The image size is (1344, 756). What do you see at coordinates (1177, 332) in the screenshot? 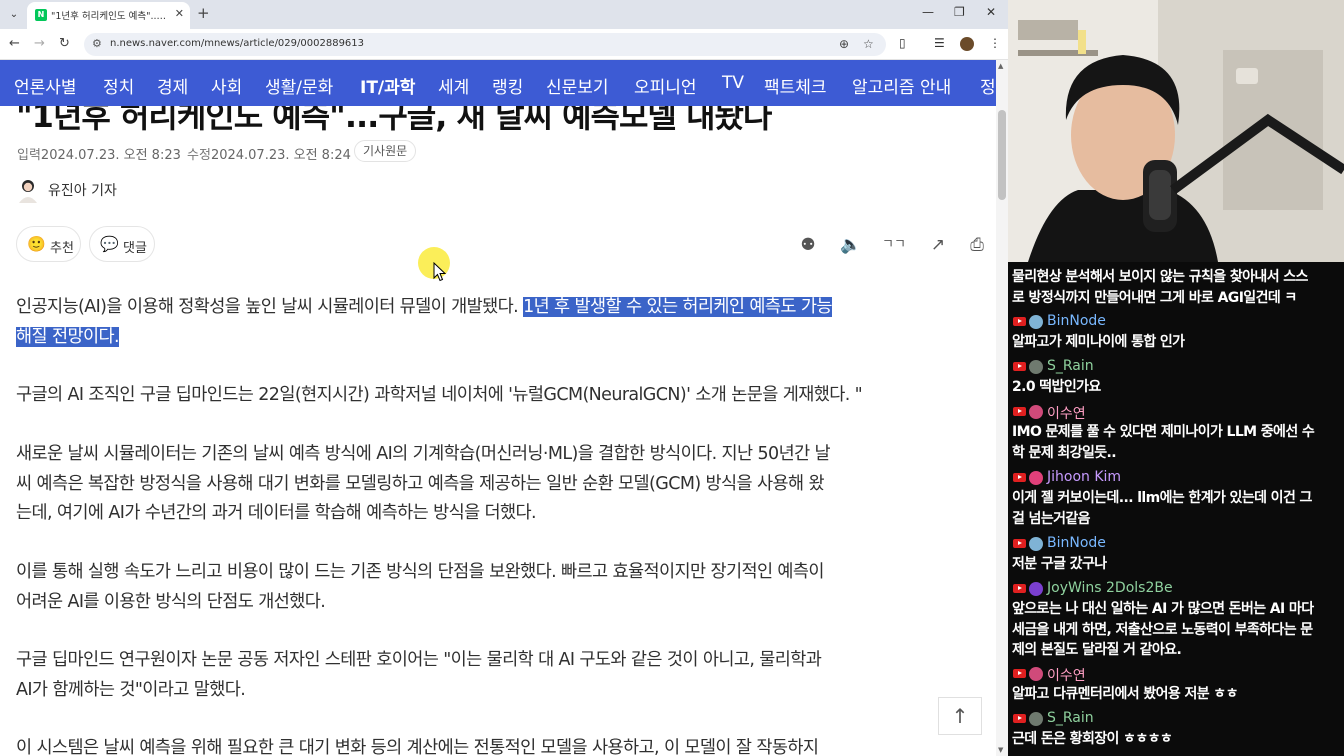
I see `chat-message: BinNode 알파고가 제미나이에 통합 인가` at bounding box center [1177, 332].